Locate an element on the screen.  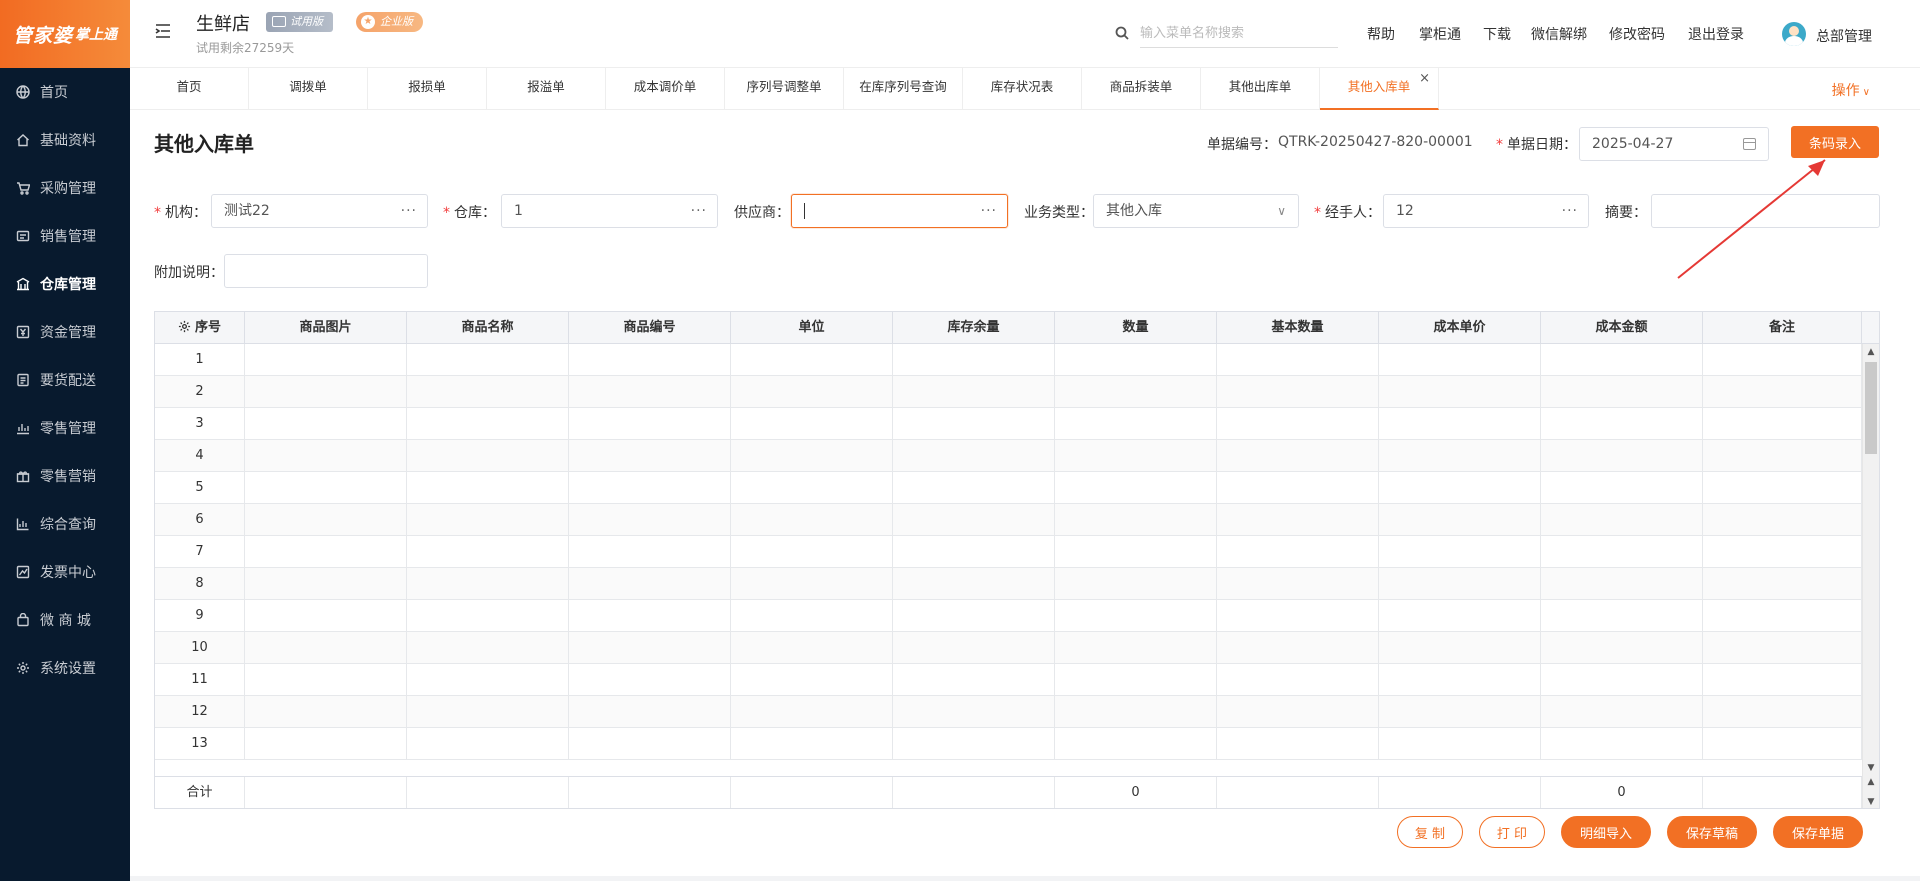
table-row: 6 is located at coordinates (1017, 520).